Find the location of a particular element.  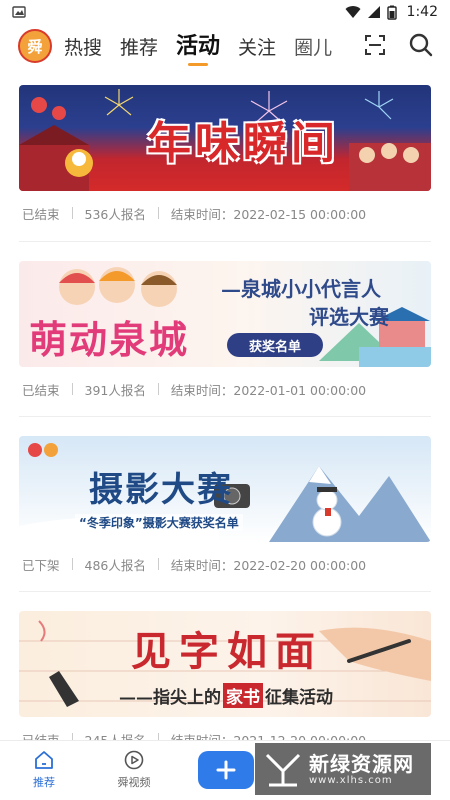

tab-activities: 活动 is located at coordinates (198, 47).